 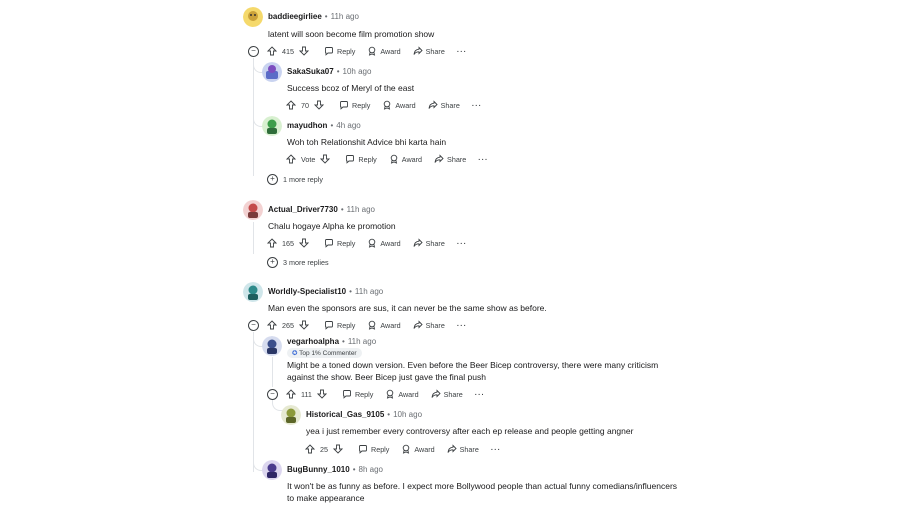 I want to click on award-icon, so click(x=372, y=325).